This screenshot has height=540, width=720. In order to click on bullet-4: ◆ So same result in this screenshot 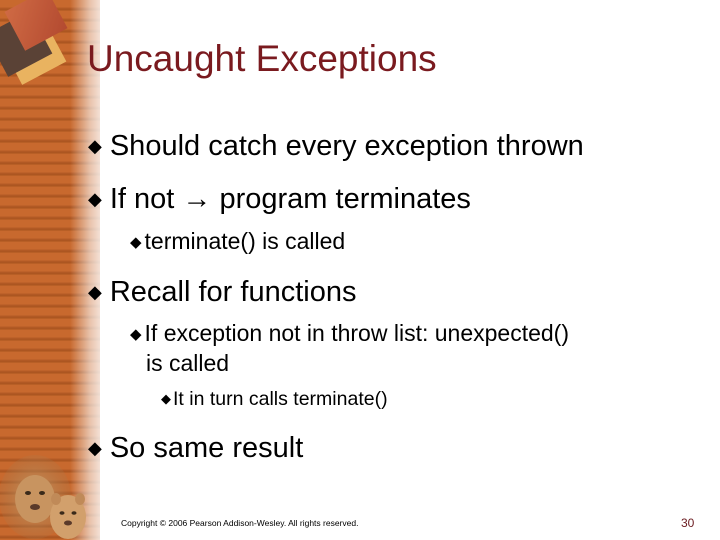, I will do `click(195, 448)`.